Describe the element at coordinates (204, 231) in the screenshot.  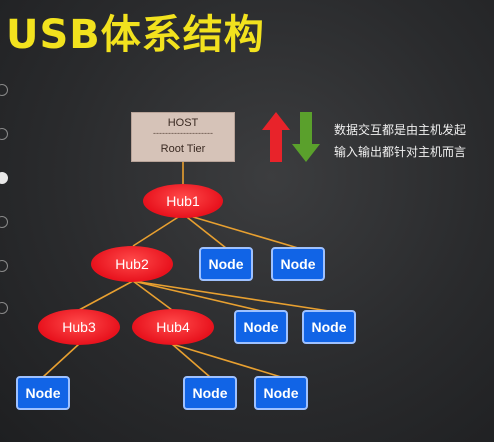
I see `edge-hub1-node1` at that location.